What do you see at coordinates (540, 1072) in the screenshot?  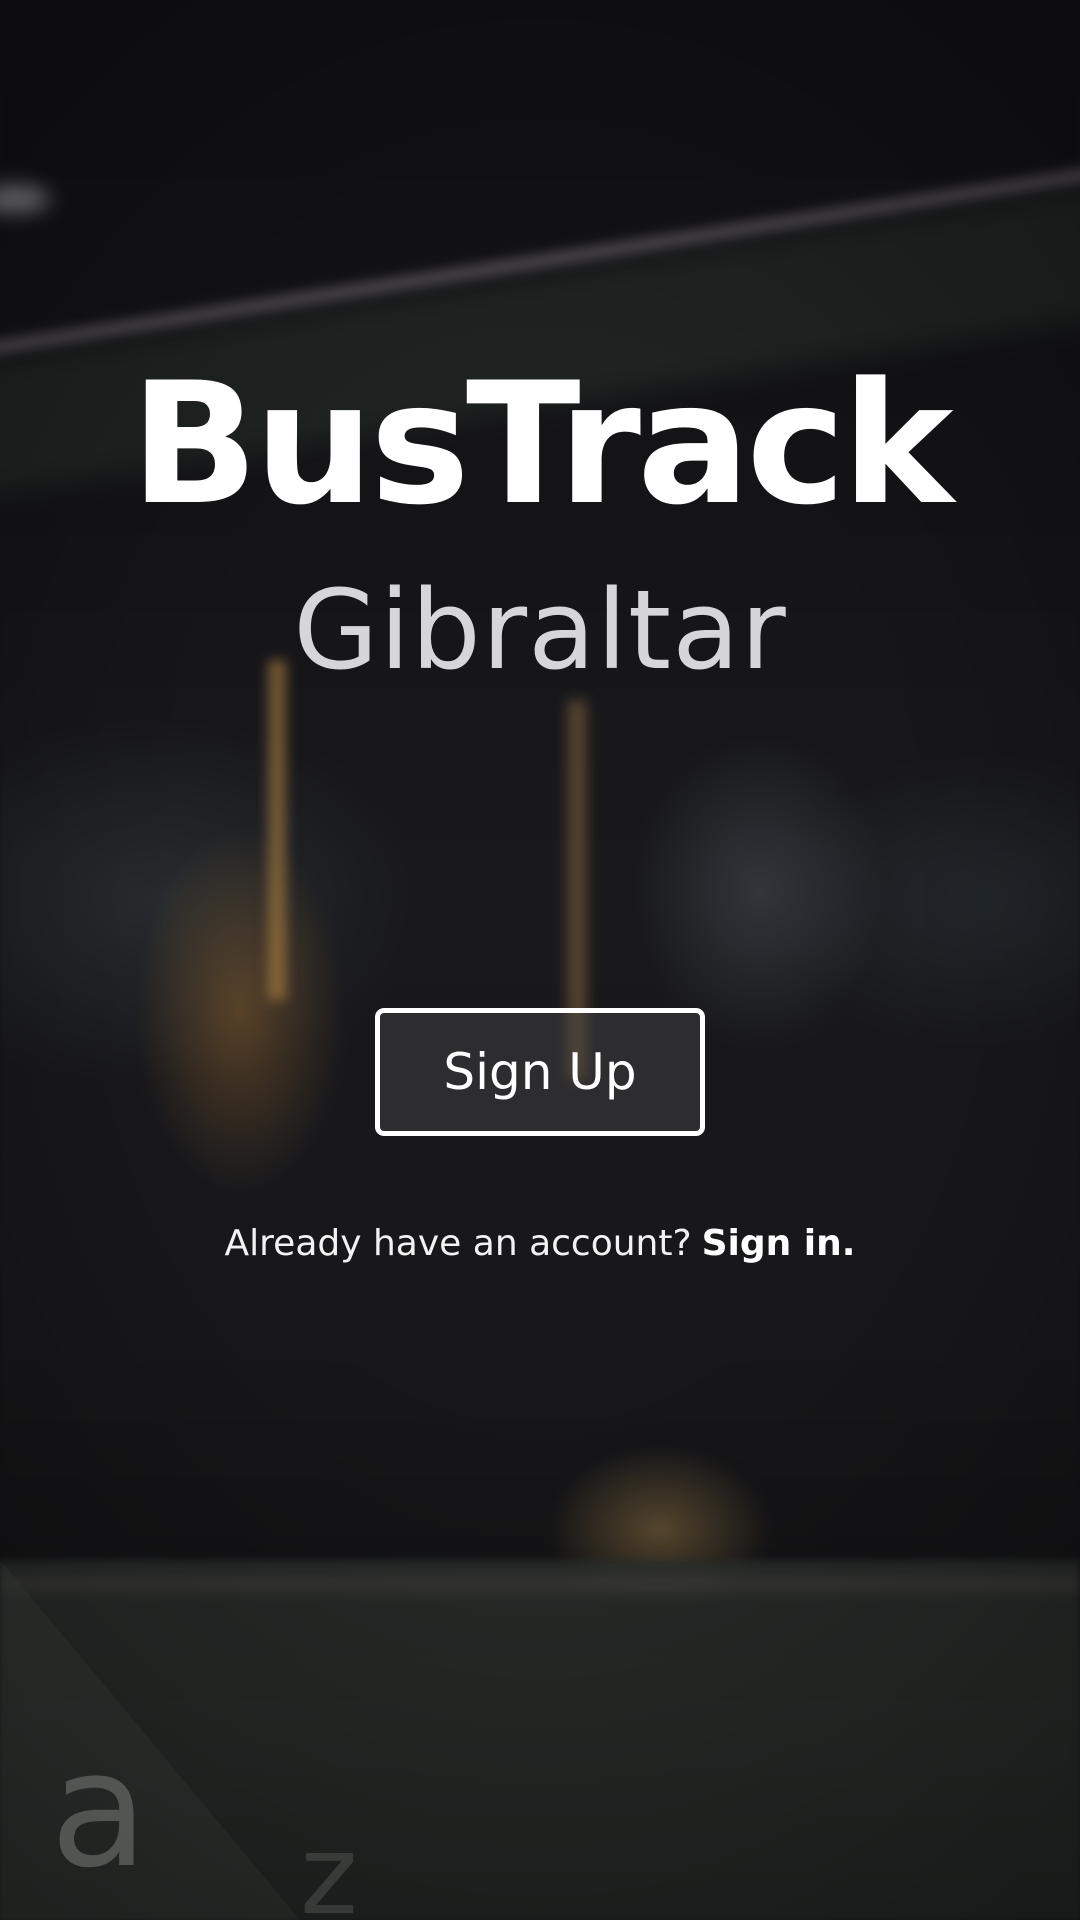 I see `sign-up-button: Sign Up` at bounding box center [540, 1072].